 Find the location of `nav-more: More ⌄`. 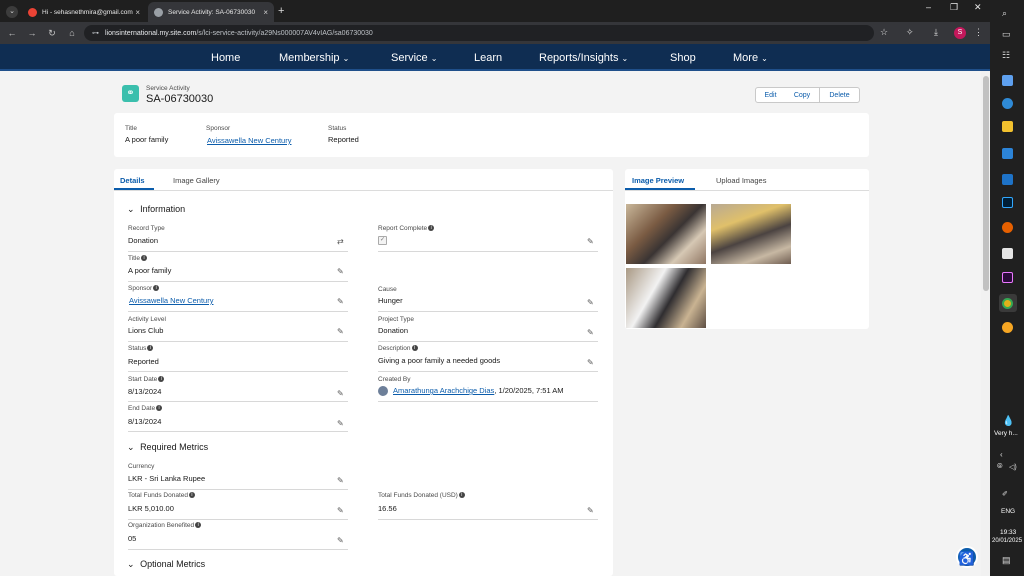

nav-more: More ⌄ is located at coordinates (750, 58).